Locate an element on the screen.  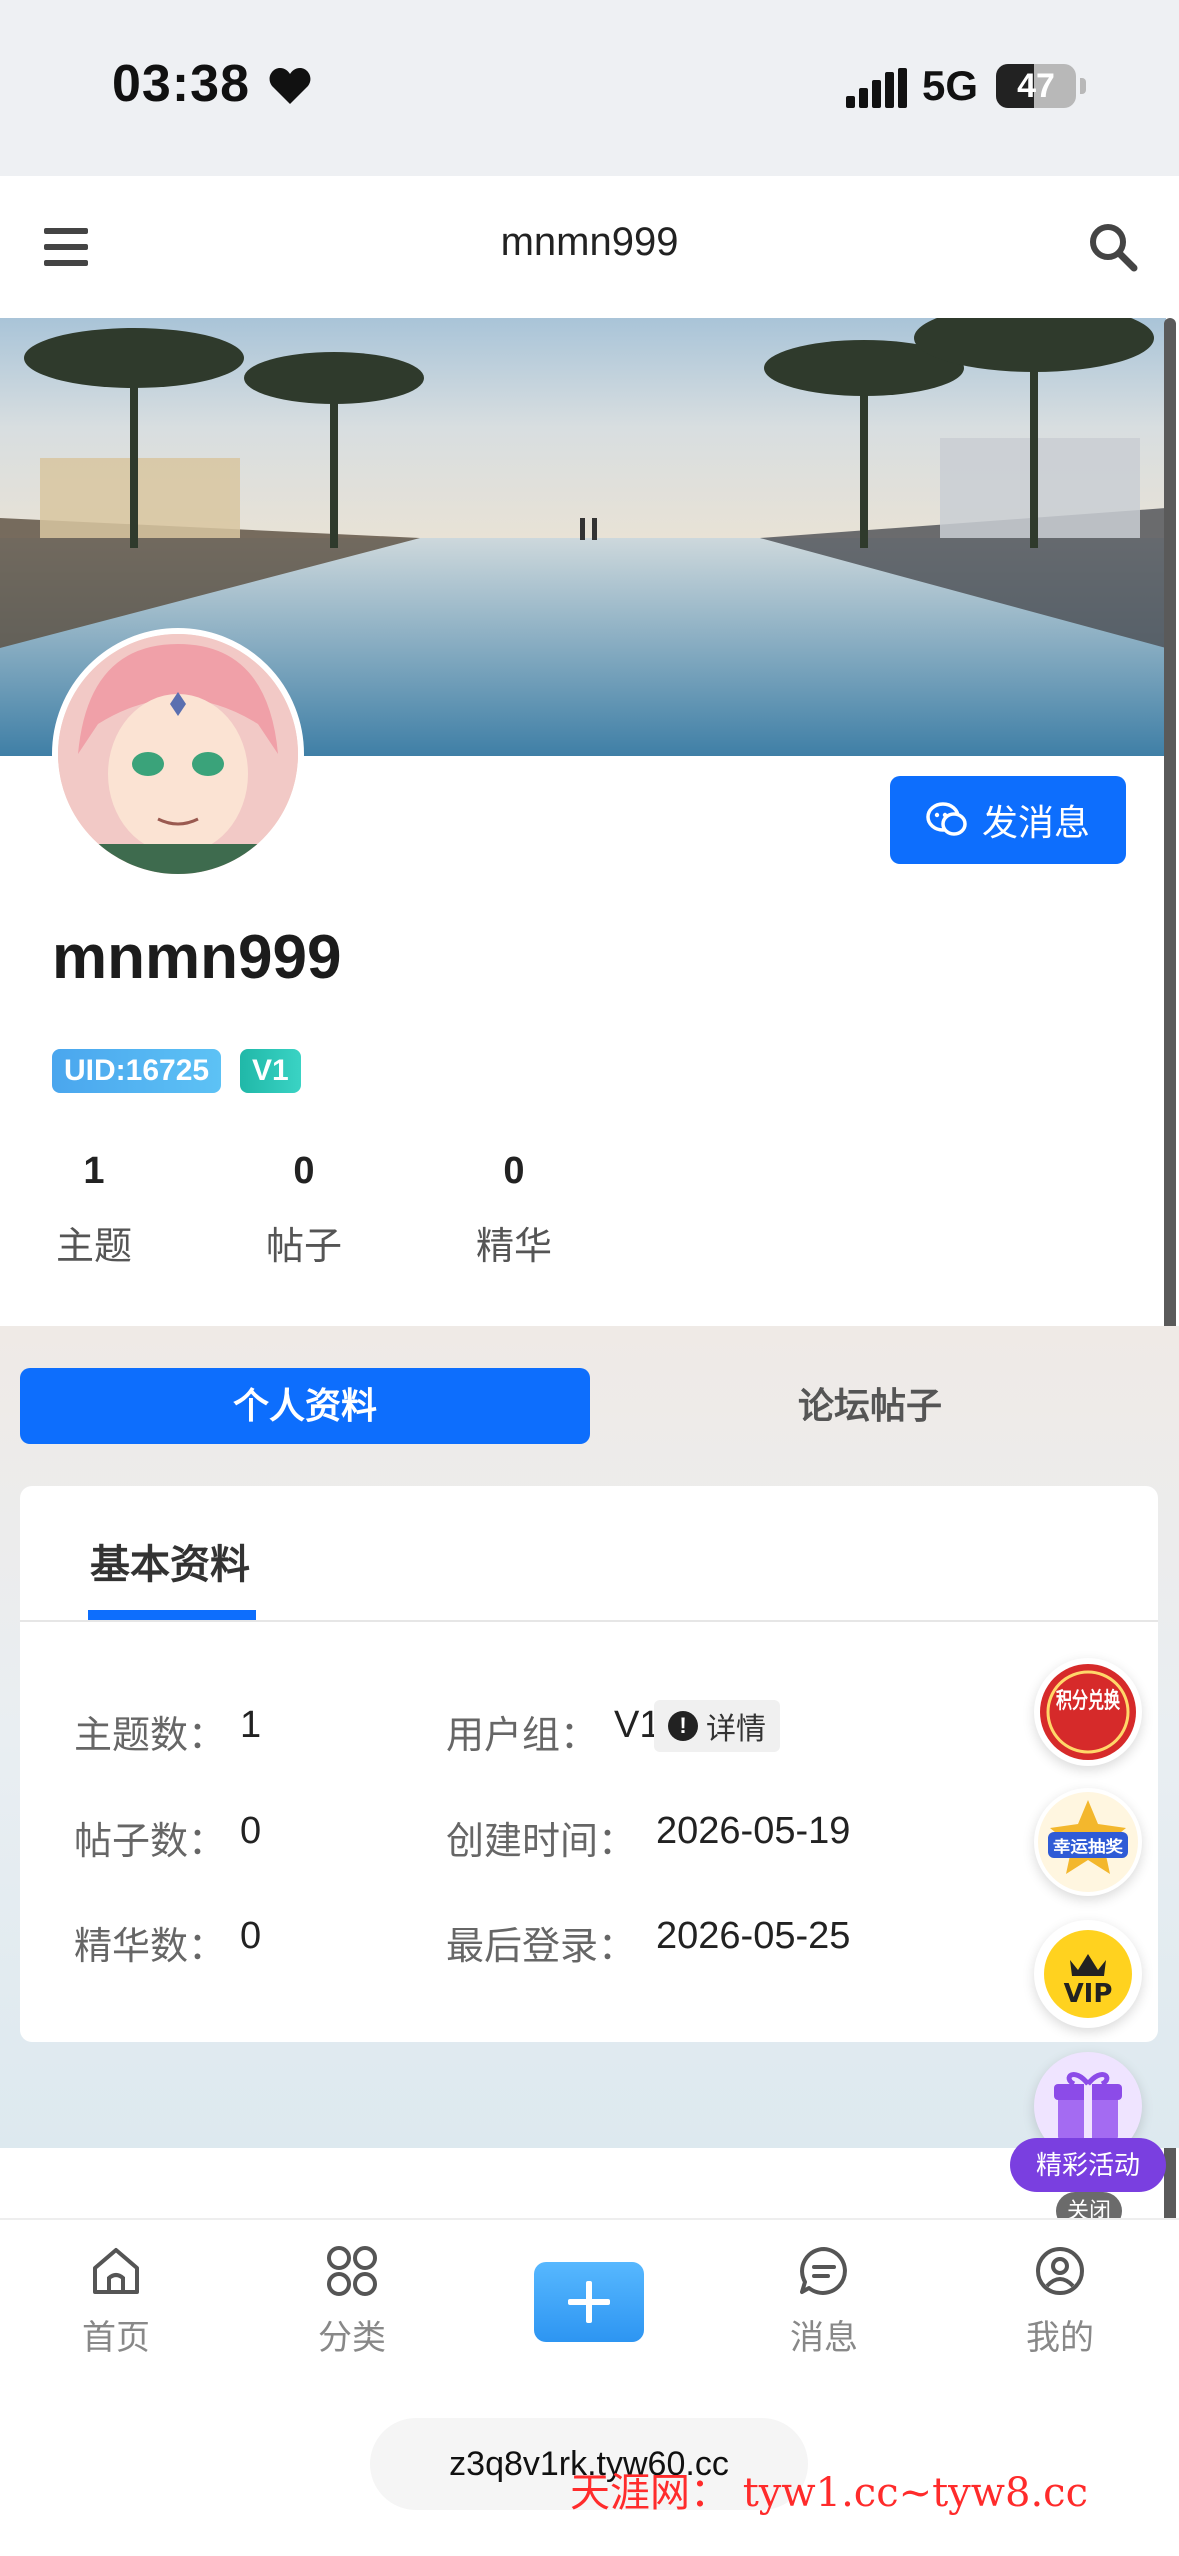
nav-home: 首页 is located at coordinates (116, 2301).